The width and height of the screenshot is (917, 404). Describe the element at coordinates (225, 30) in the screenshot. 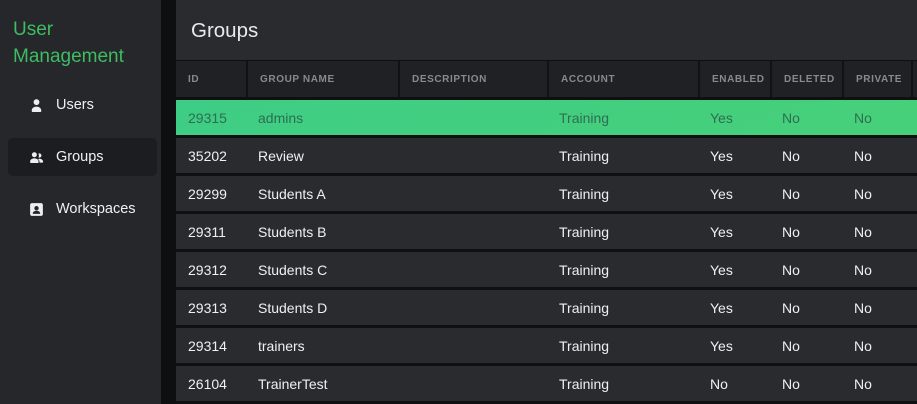

I see `page-title: Groups` at that location.